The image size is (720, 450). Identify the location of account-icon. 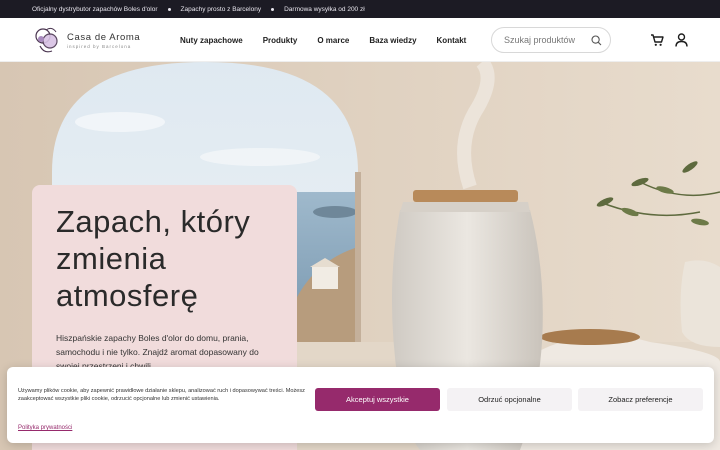
(681, 40).